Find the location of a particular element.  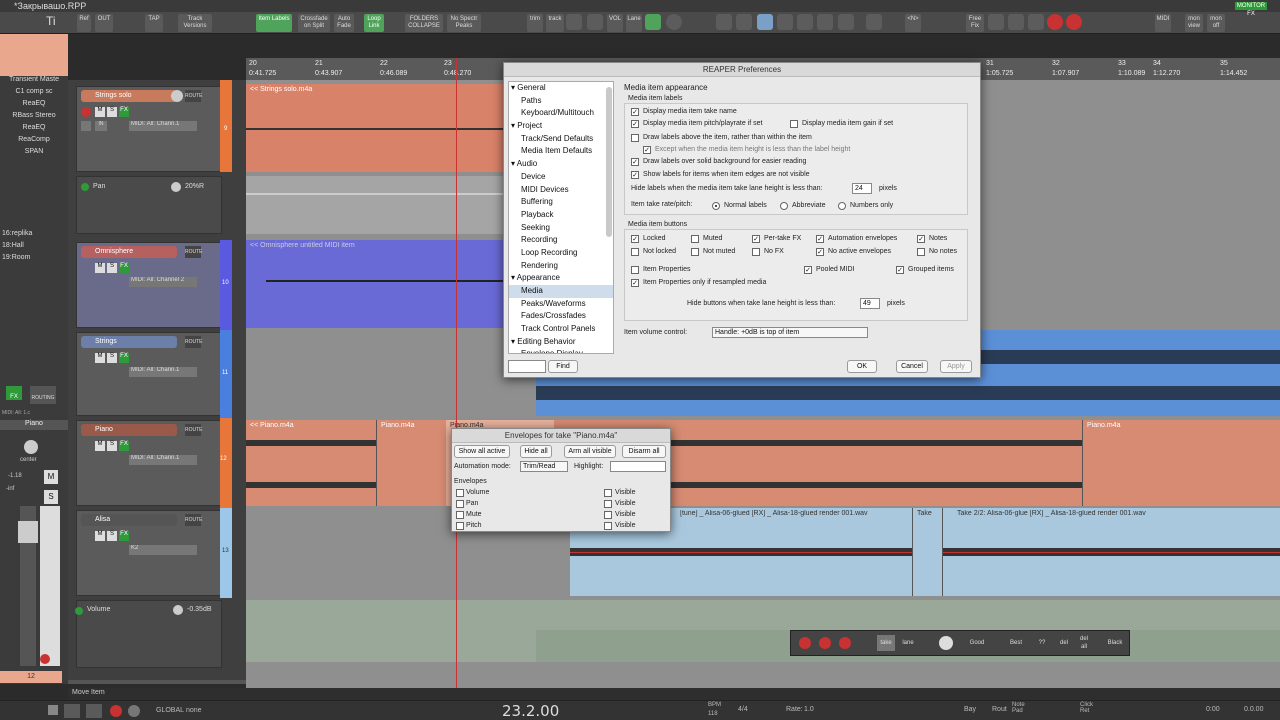

envelope-arm-icon is located at coordinates (85, 187).